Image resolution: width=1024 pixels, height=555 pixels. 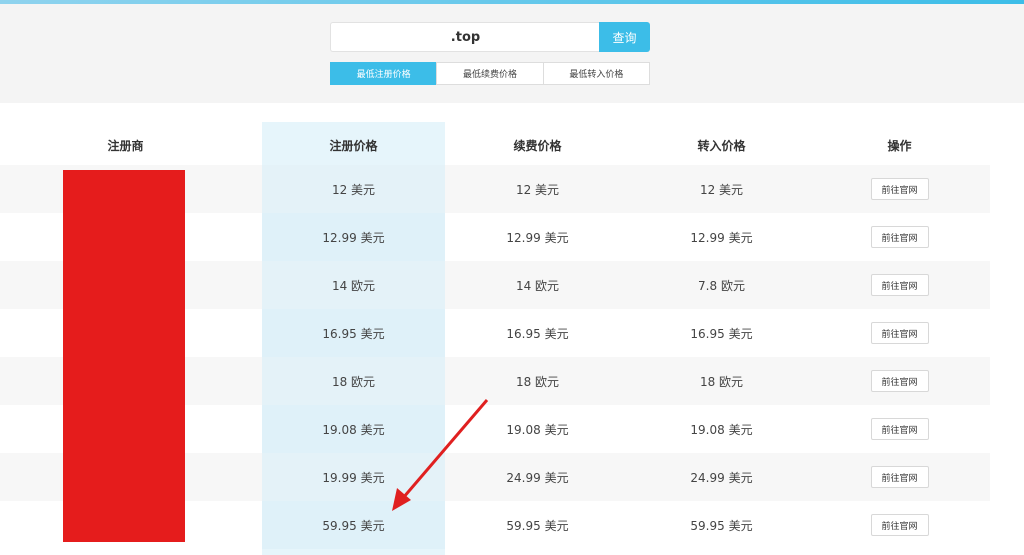 I want to click on domain-search-input: .top, so click(x=465, y=37).